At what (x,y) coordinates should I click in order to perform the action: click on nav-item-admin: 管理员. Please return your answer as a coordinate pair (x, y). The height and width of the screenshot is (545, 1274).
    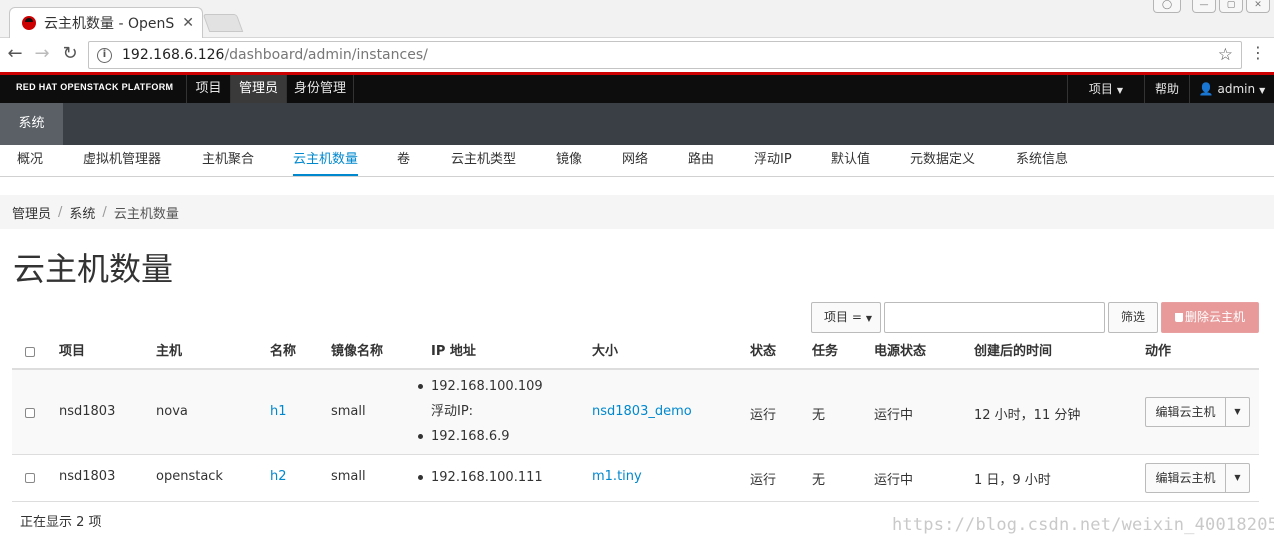
    Looking at the image, I should click on (258, 89).